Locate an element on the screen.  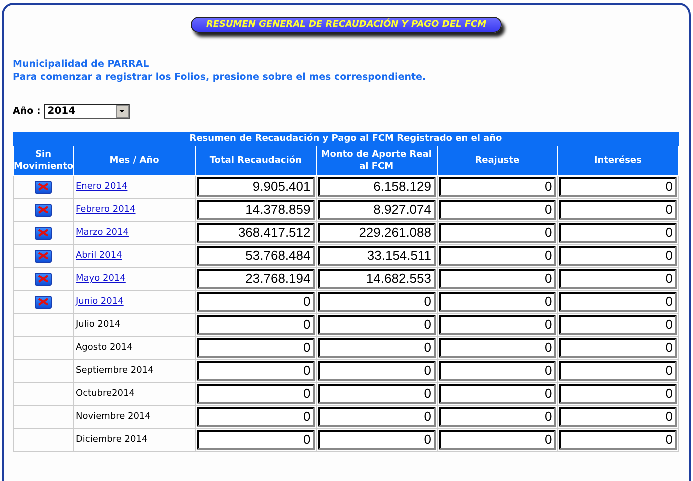
amount-field: 33.154.511 is located at coordinates (377, 256).